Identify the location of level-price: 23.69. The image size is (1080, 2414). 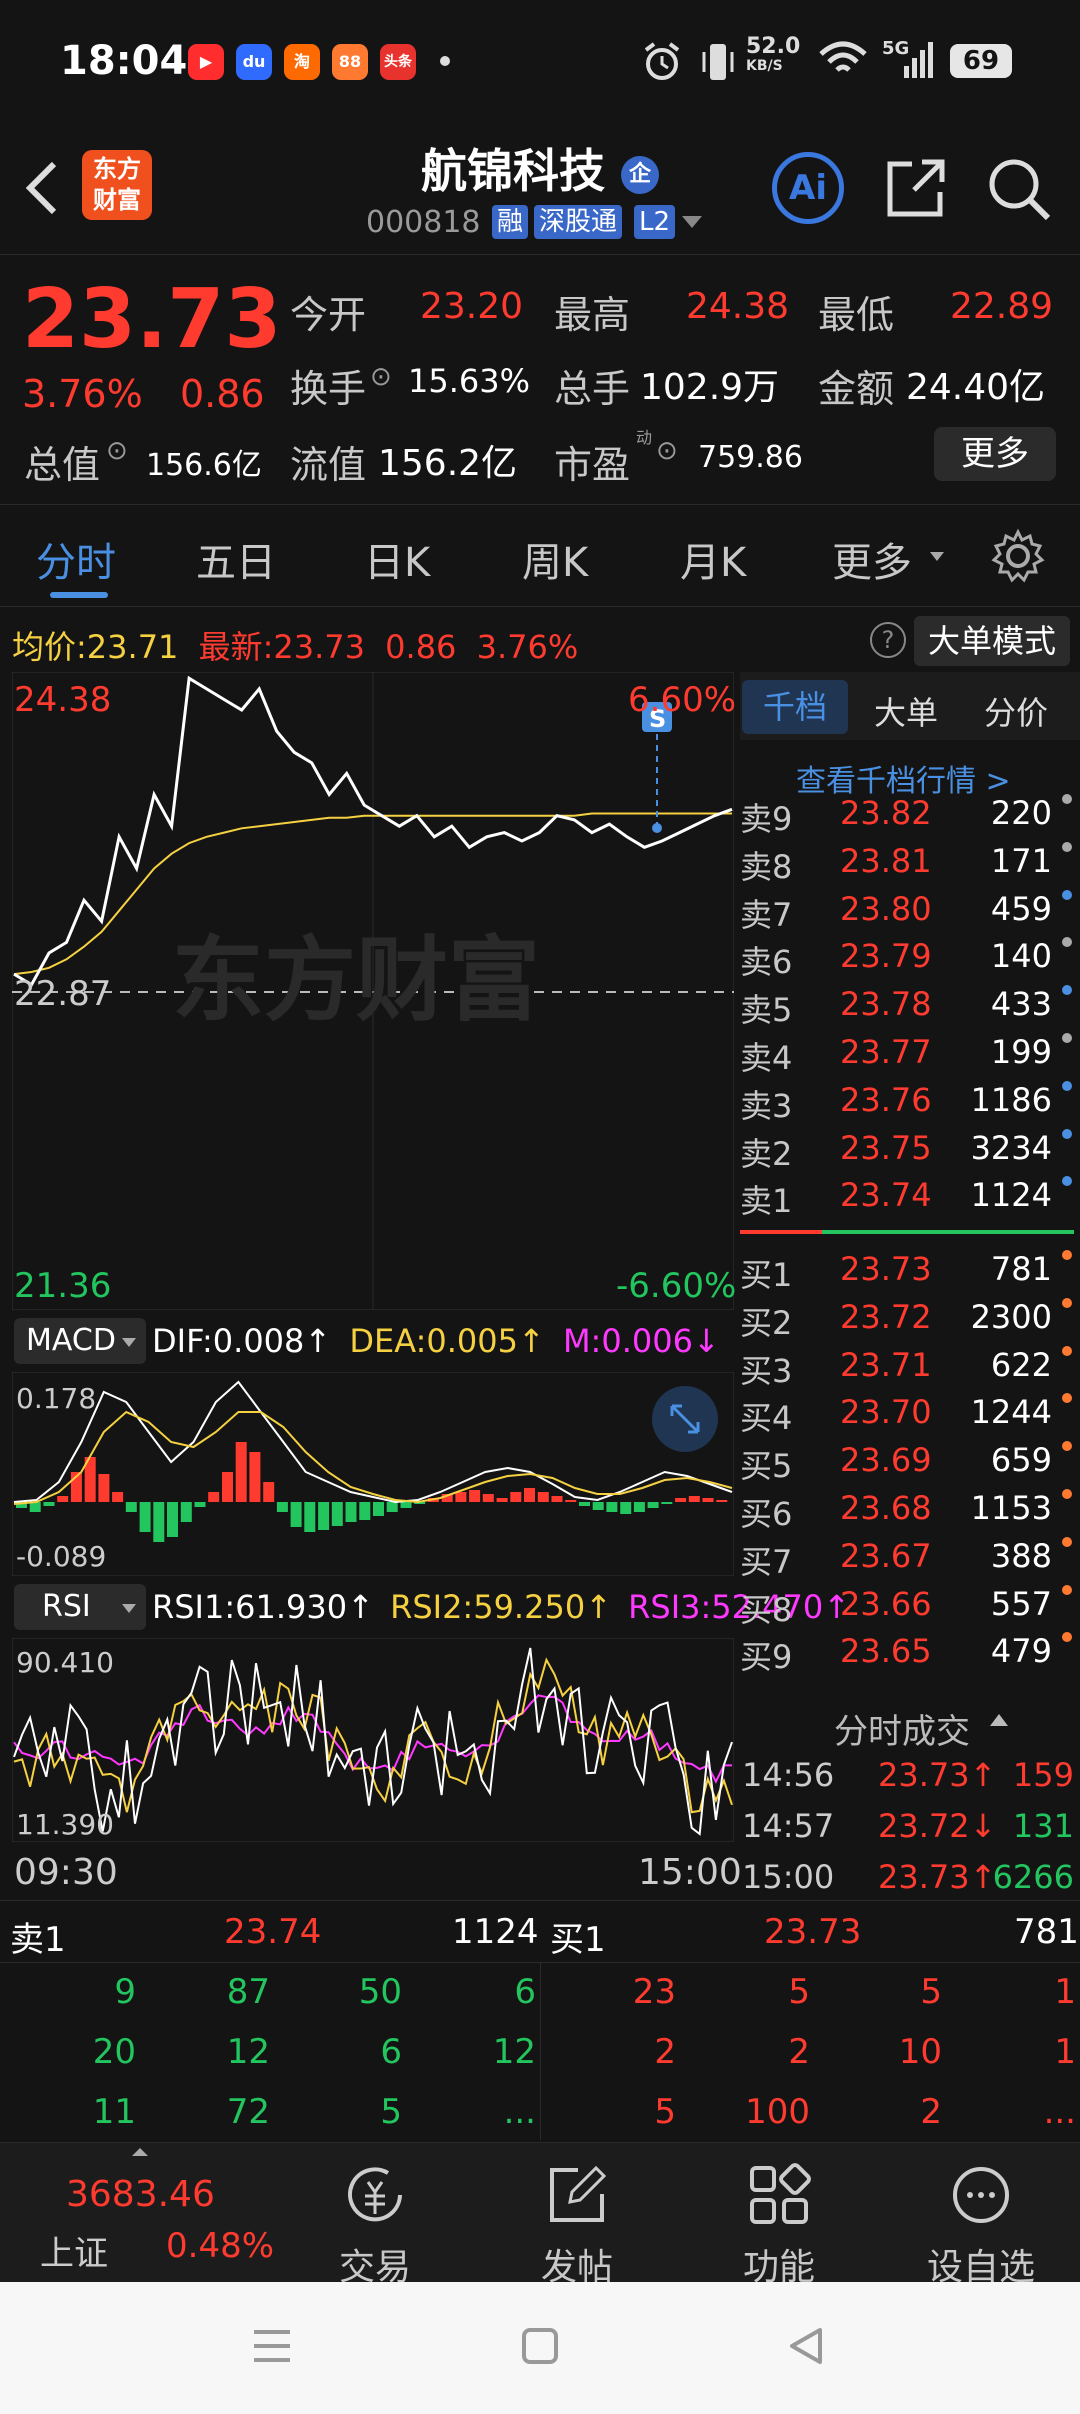
(886, 1460).